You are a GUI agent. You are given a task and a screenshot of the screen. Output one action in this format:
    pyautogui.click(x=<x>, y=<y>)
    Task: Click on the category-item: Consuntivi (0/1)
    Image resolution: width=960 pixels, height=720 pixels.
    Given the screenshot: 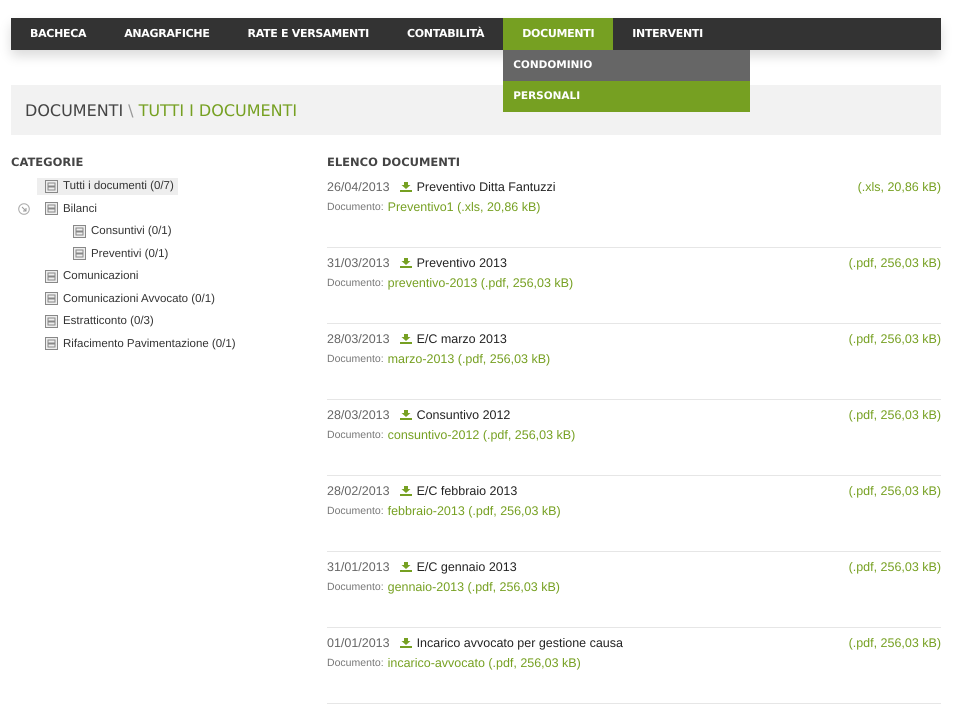 What is the action you would take?
    pyautogui.click(x=120, y=231)
    